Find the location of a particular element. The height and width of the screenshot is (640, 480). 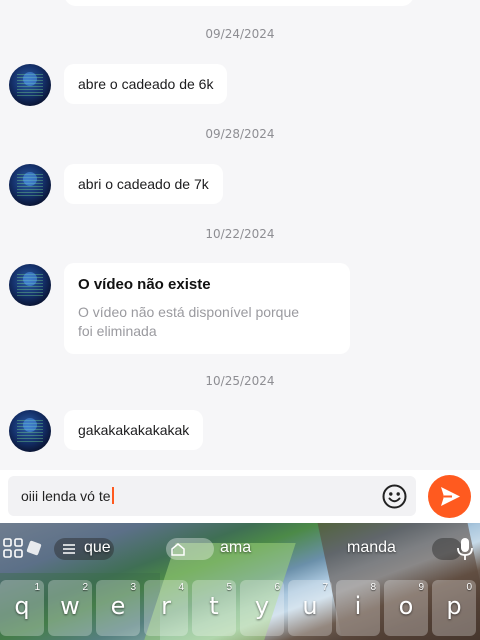

emoji-icon is located at coordinates (394, 496).